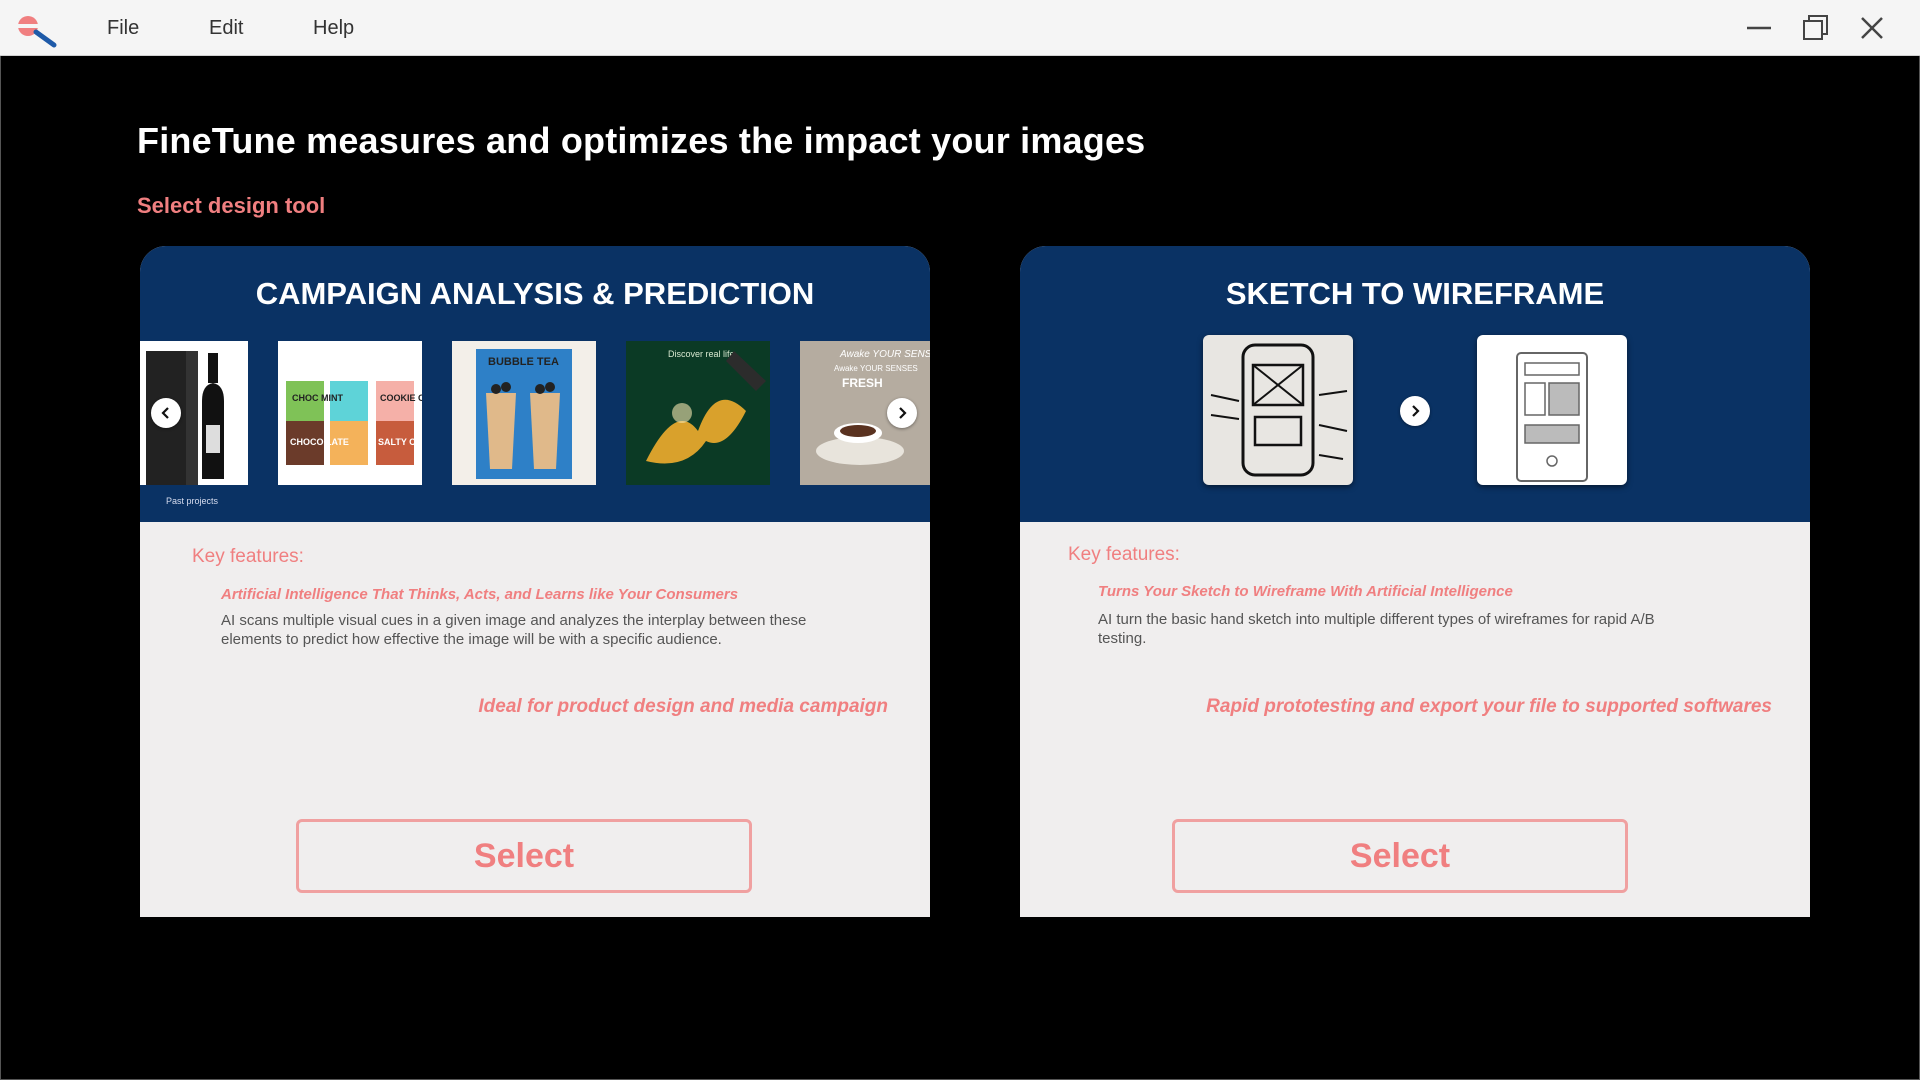  I want to click on sketch-image, so click(1278, 410).